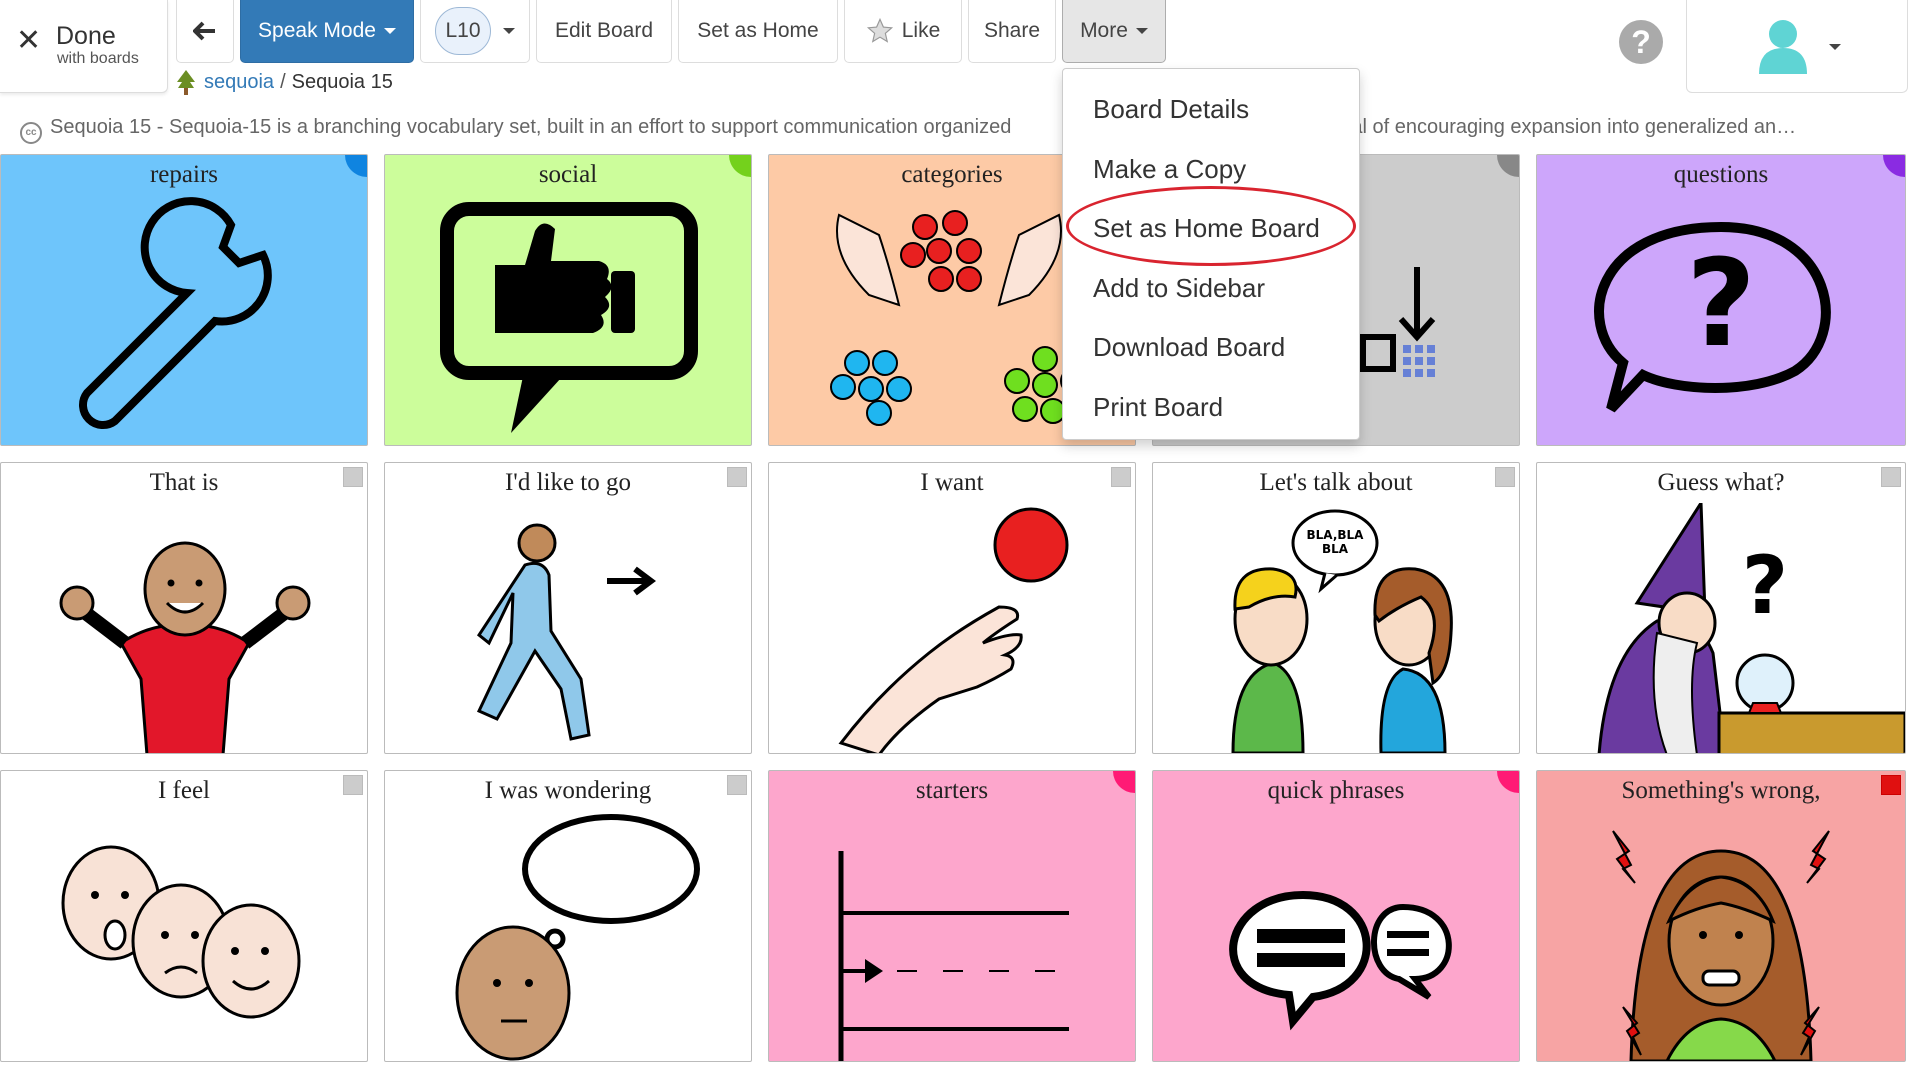 The height and width of the screenshot is (1065, 1911). I want to click on tile-label: That is, so click(184, 482).